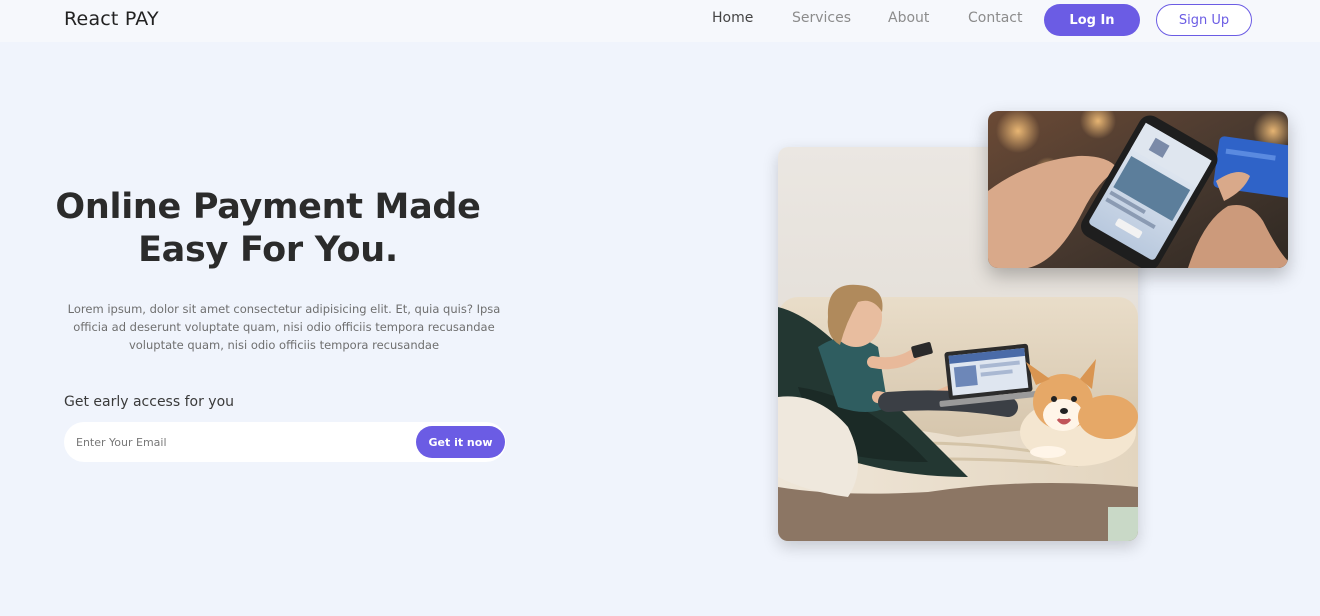  I want to click on hero-photo-phone-payment, so click(1138, 189).